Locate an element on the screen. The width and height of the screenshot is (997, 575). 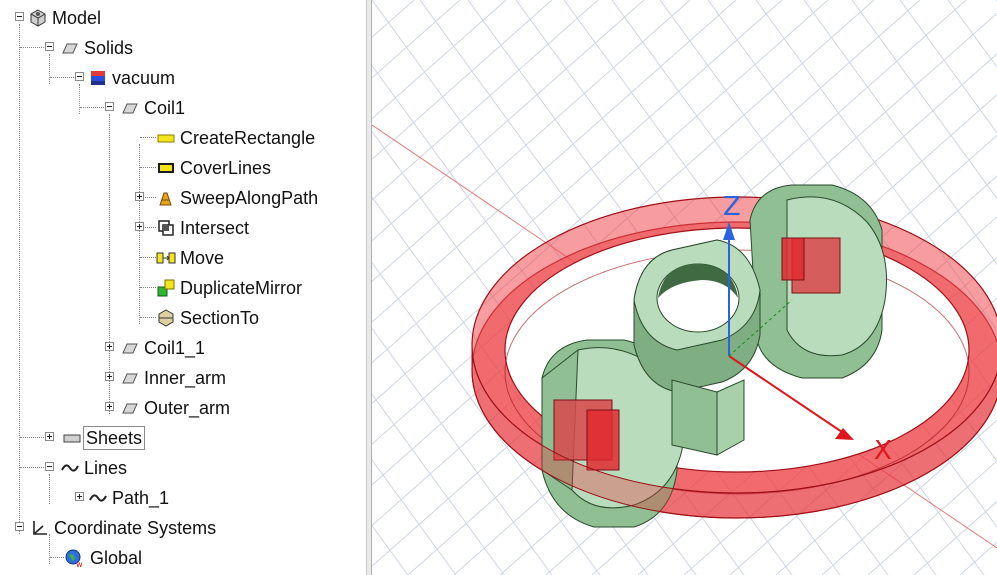
tree-item-label: Inner_arm is located at coordinates (185, 378).